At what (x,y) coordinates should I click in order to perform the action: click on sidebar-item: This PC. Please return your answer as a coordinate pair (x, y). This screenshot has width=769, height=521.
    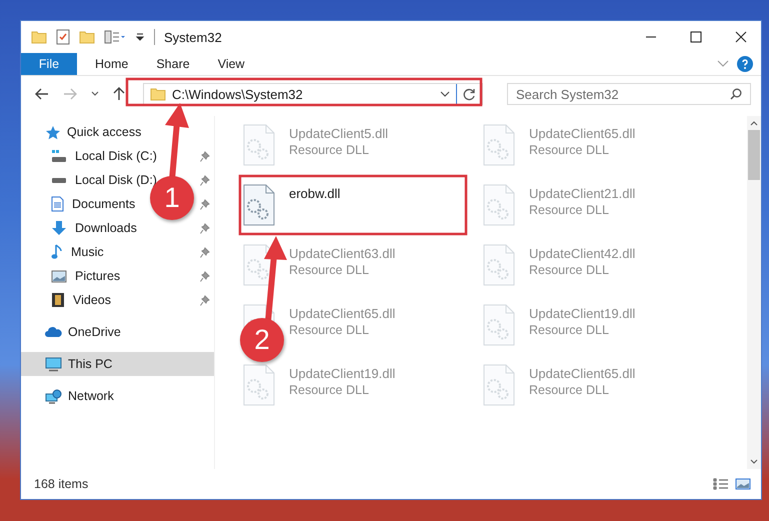
    Looking at the image, I should click on (117, 364).